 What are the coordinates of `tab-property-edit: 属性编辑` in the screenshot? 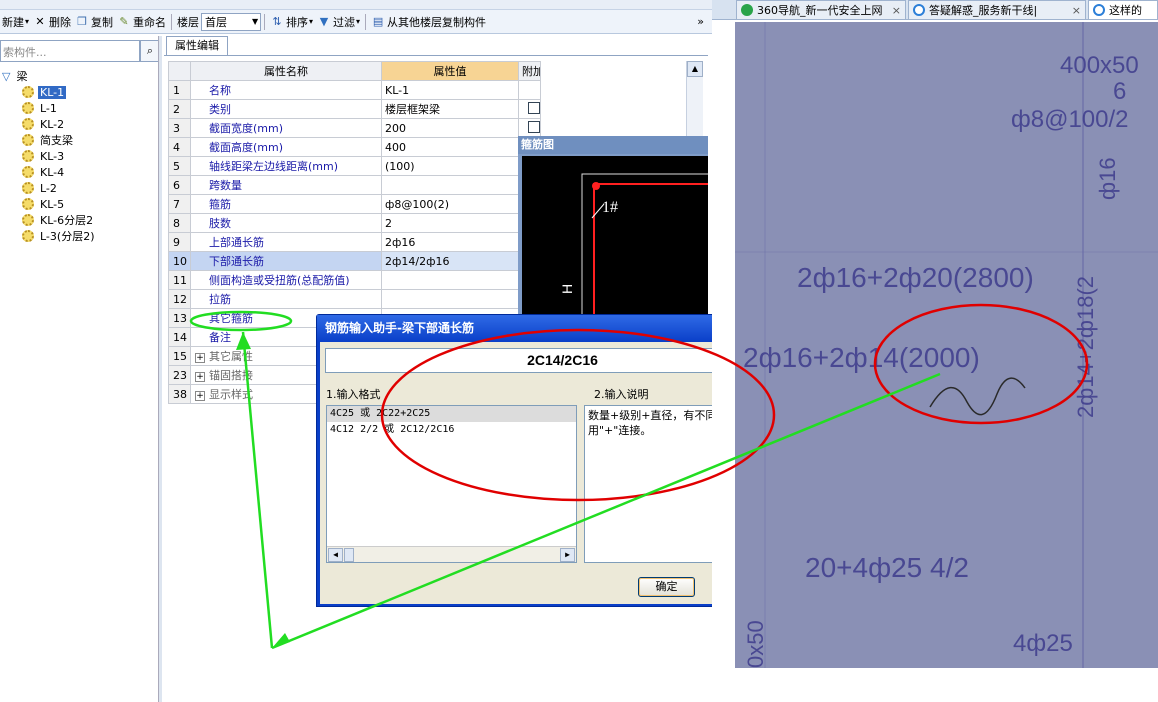 It's located at (197, 46).